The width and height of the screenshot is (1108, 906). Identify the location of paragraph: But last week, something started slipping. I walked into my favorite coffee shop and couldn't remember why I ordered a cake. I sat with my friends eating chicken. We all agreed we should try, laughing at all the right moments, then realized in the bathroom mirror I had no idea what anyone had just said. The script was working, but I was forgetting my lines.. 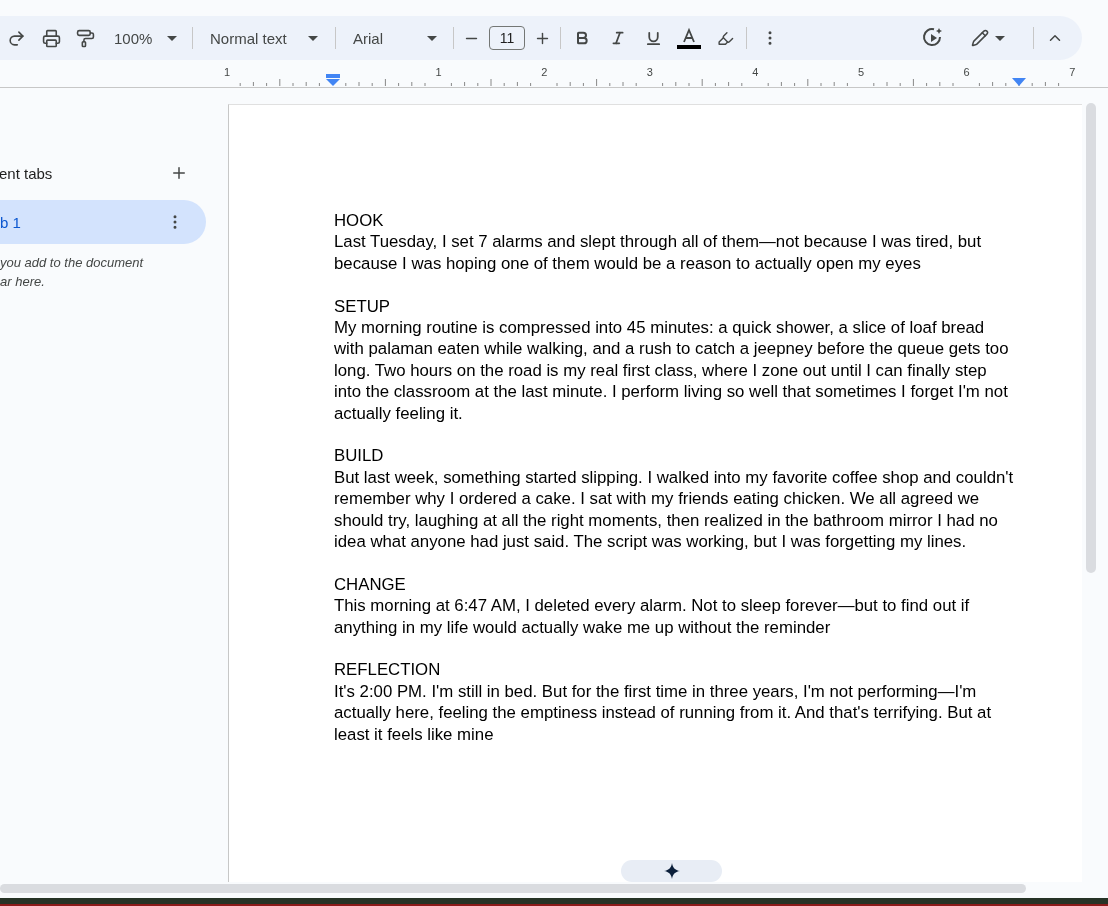
(674, 509).